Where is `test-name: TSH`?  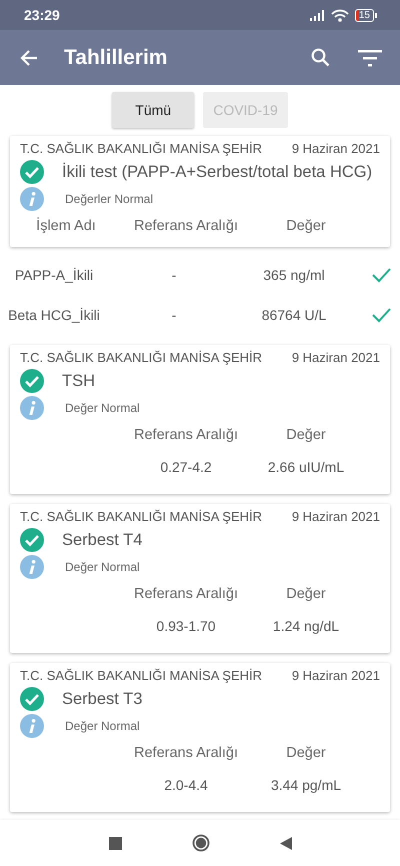
test-name: TSH is located at coordinates (78, 381).